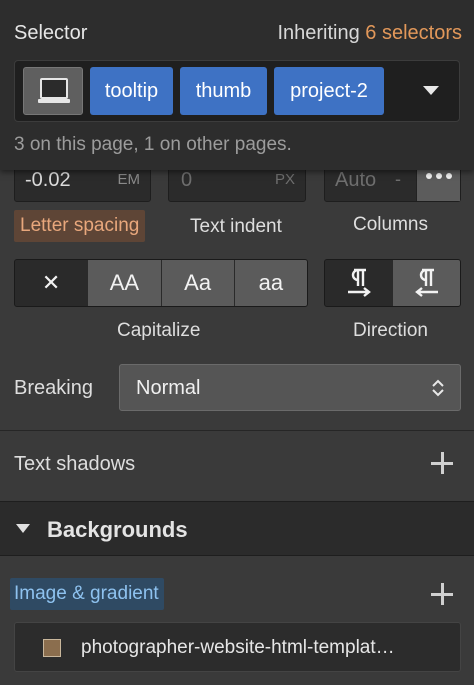 Image resolution: width=474 pixels, height=685 pixels. What do you see at coordinates (48, 180) in the screenshot?
I see `letter-spacing-value: -0.02` at bounding box center [48, 180].